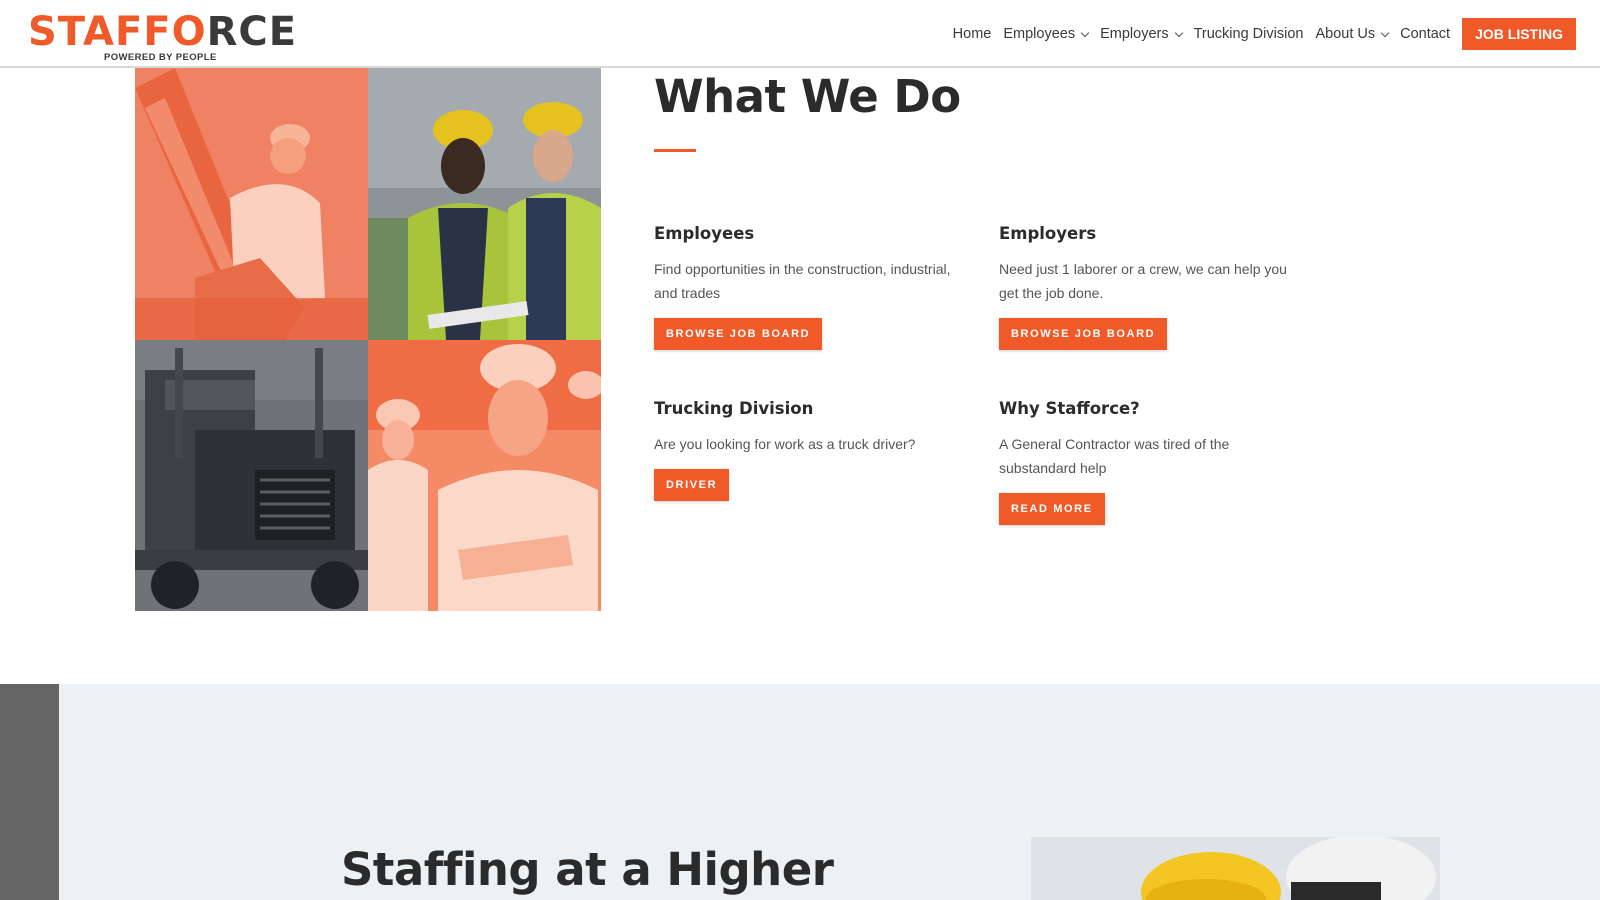 The height and width of the screenshot is (900, 1600). I want to click on card-title: Trucking Division, so click(734, 408).